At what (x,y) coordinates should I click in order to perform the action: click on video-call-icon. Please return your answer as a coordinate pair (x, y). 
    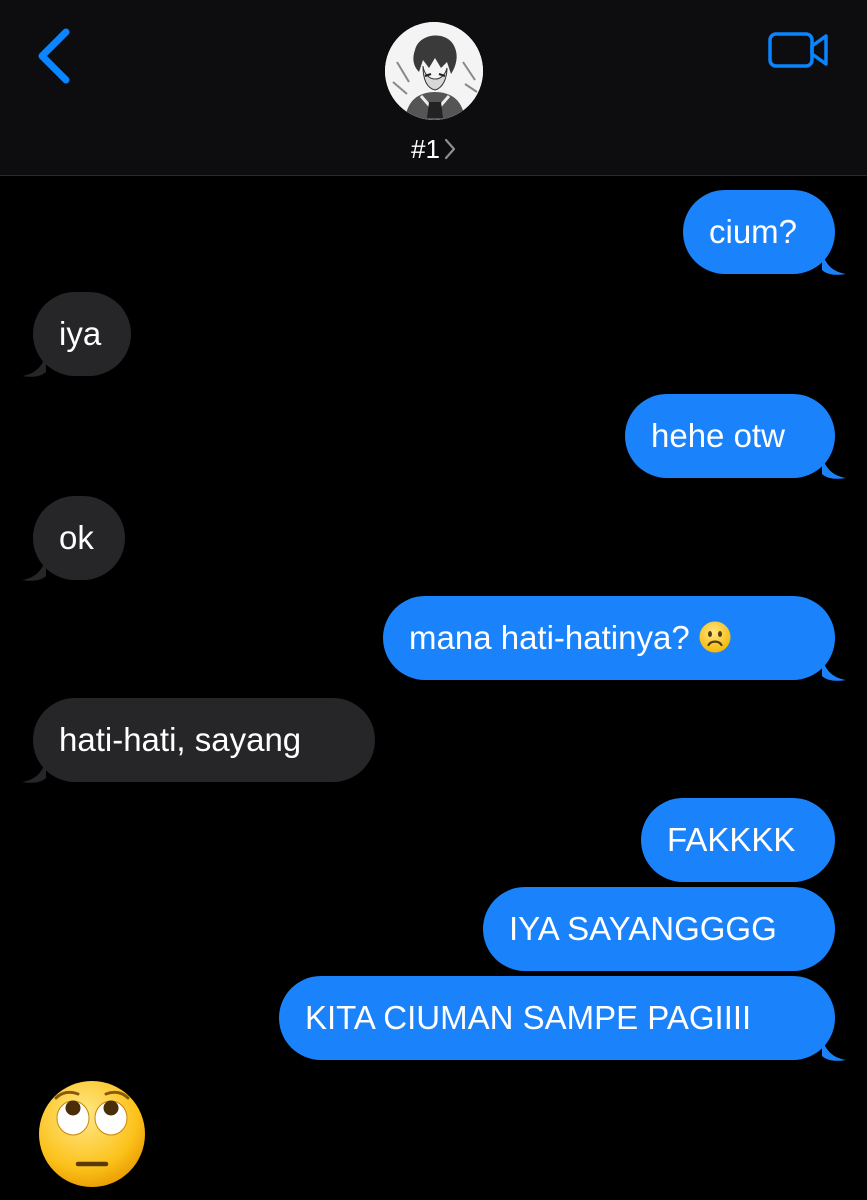
    Looking at the image, I should click on (799, 50).